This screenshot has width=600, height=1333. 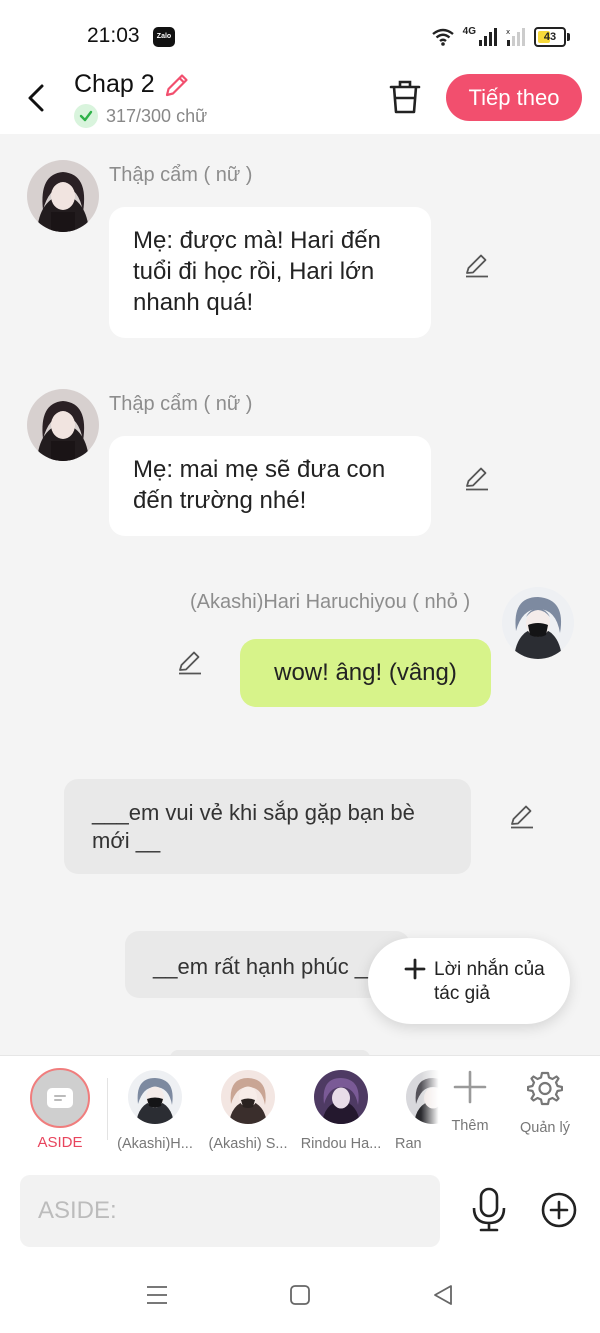 What do you see at coordinates (164, 37) in the screenshot?
I see `zalo-icon: Zalo` at bounding box center [164, 37].